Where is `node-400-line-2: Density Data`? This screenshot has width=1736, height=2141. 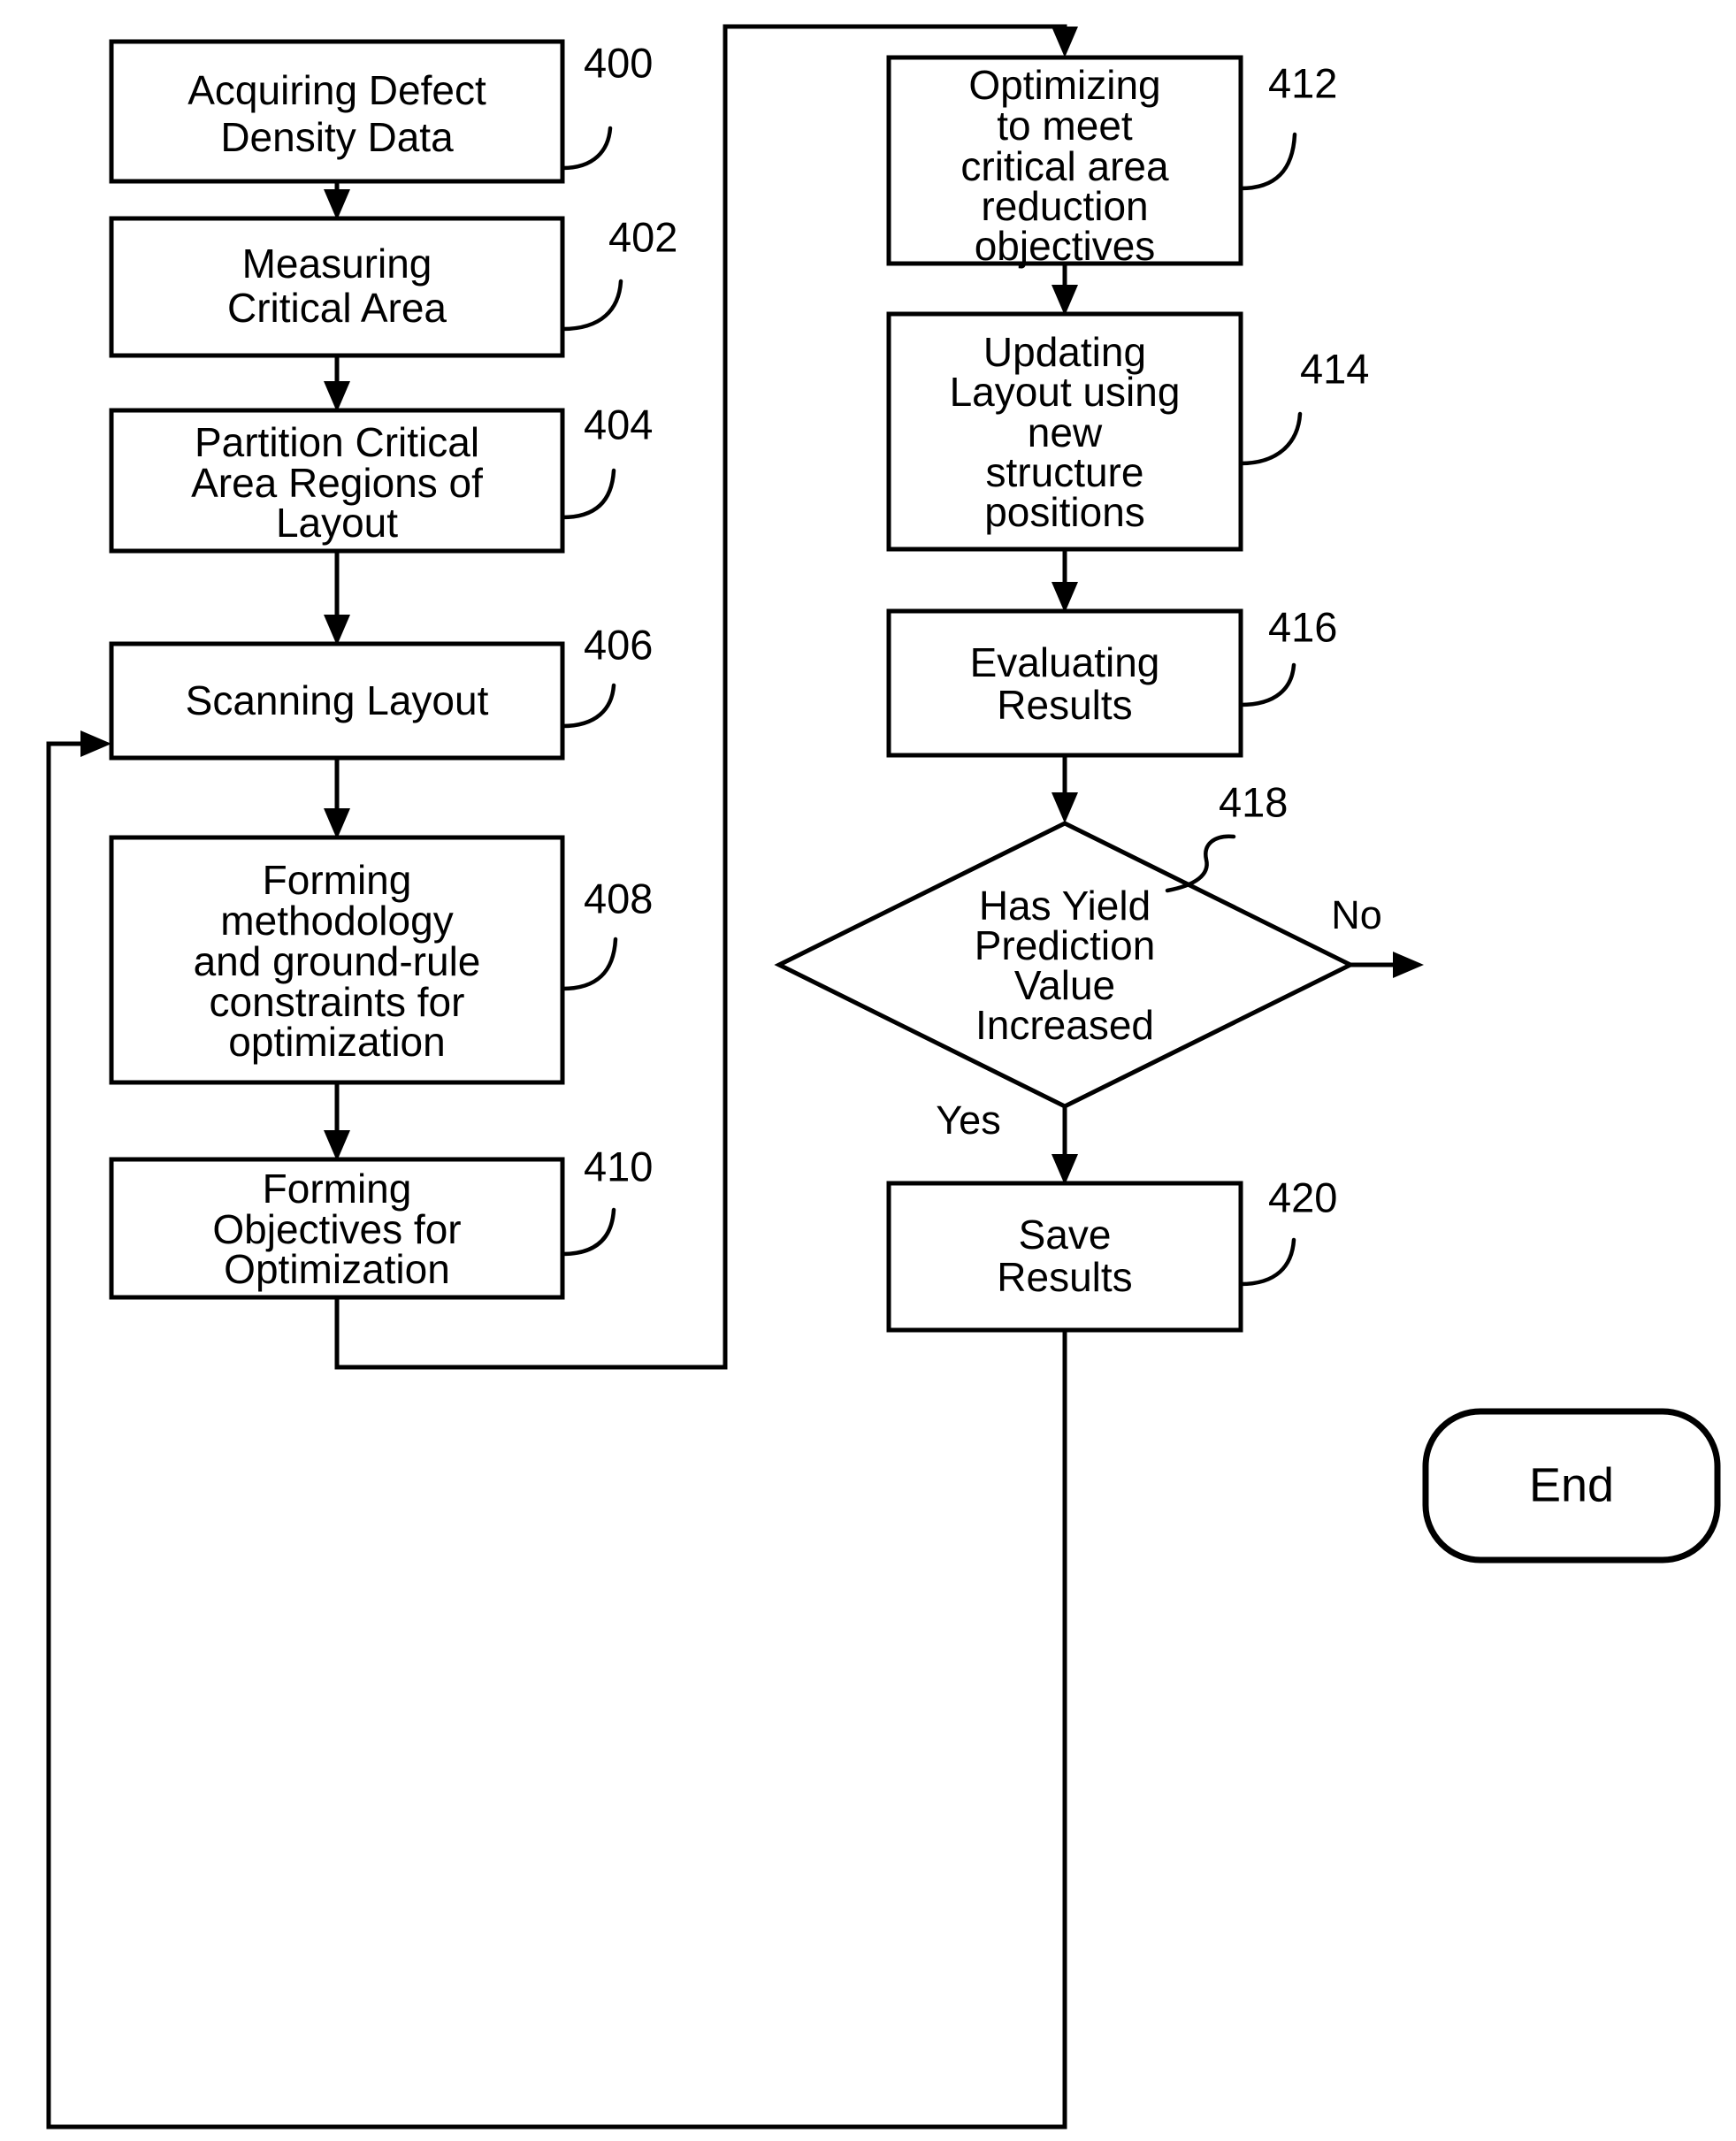
node-400-line-2: Density Data is located at coordinates (337, 137).